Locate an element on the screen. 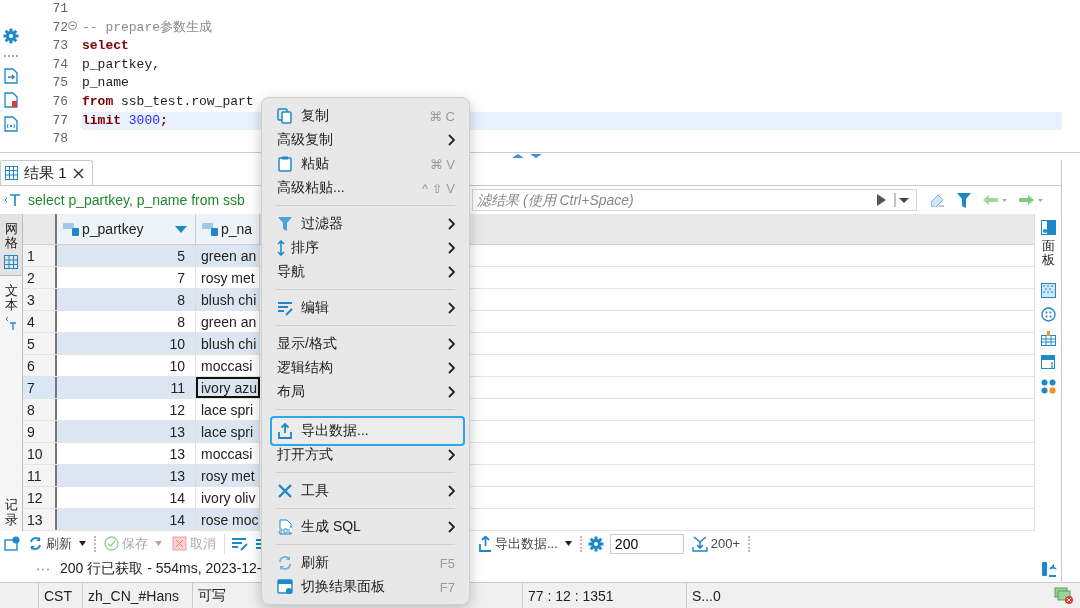 The height and width of the screenshot is (608, 1080). row-number: 2 is located at coordinates (40, 277).